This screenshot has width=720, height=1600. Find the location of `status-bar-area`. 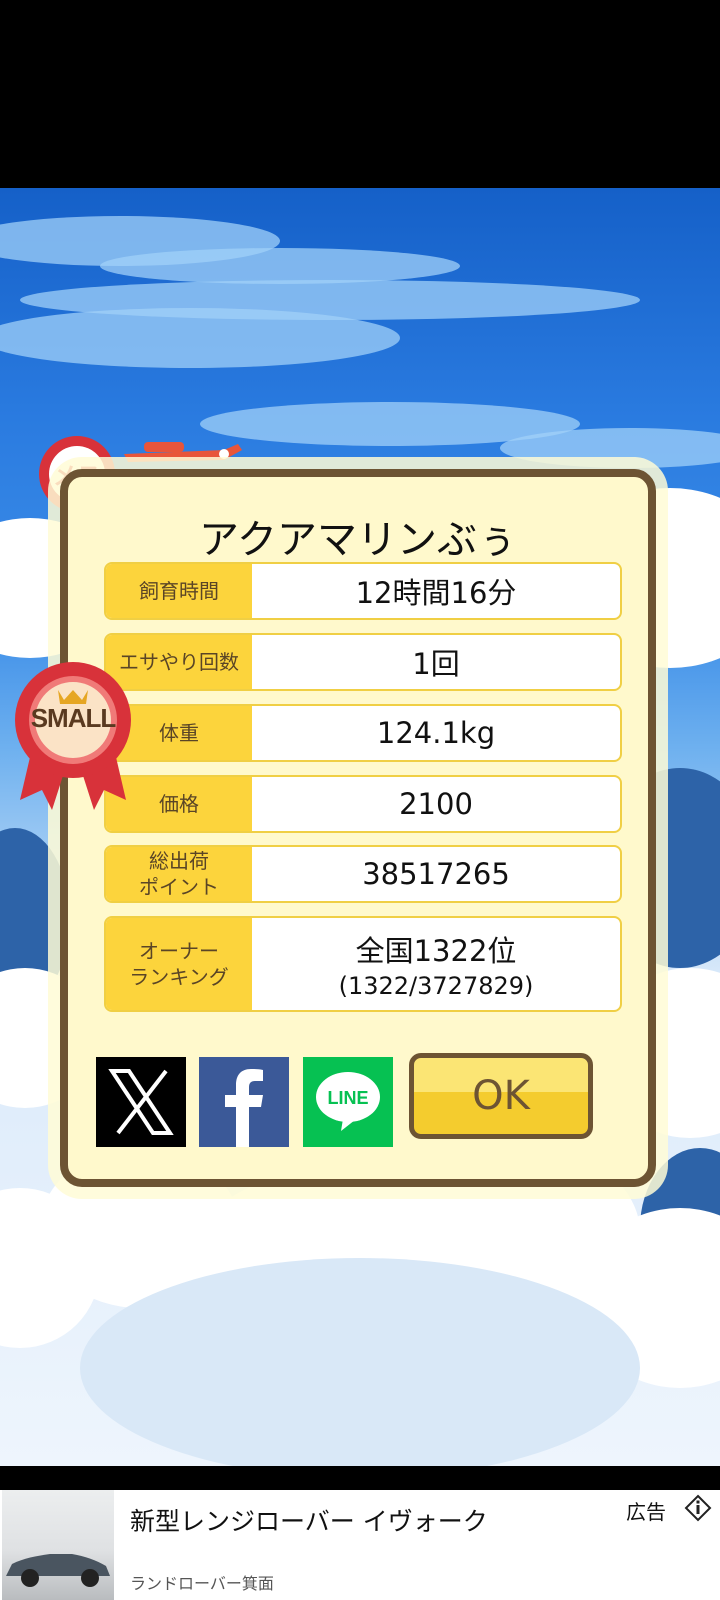

status-bar-area is located at coordinates (360, 94).